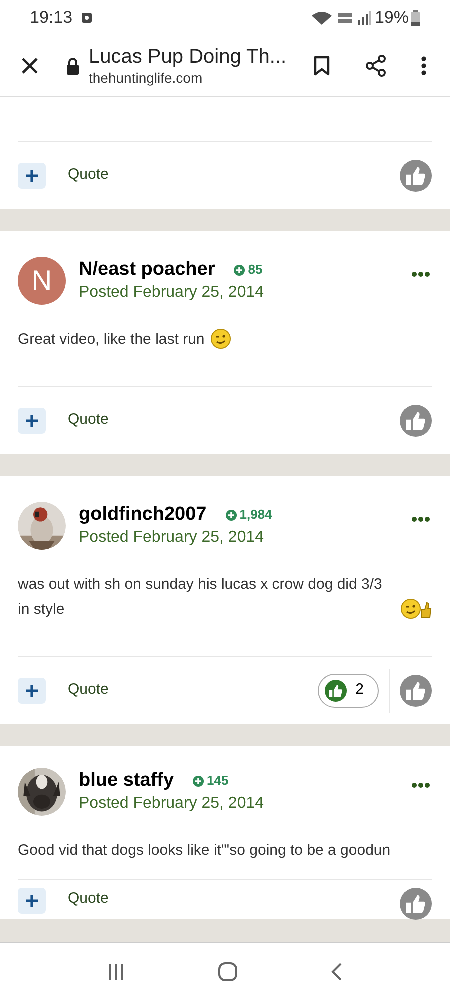 This screenshot has width=450, height=1000. Describe the element at coordinates (204, 851) in the screenshot. I see `post-text: Good vid that dogs looks like it"'so going to be a goodun` at that location.